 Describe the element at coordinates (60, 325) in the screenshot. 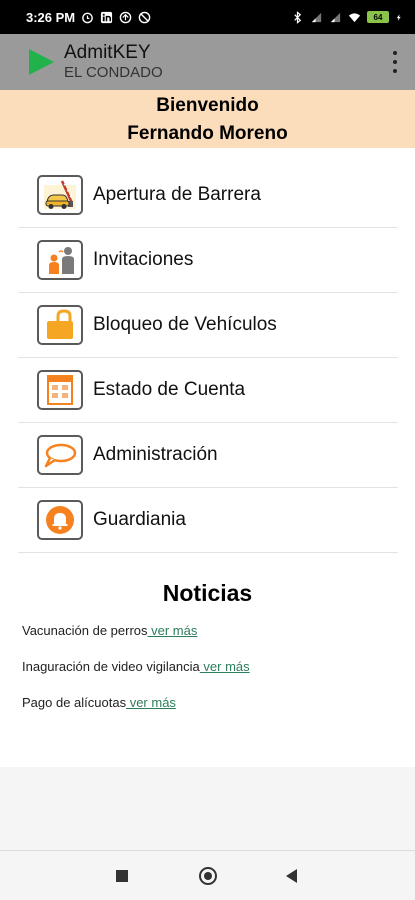

I see `lock-icon` at that location.